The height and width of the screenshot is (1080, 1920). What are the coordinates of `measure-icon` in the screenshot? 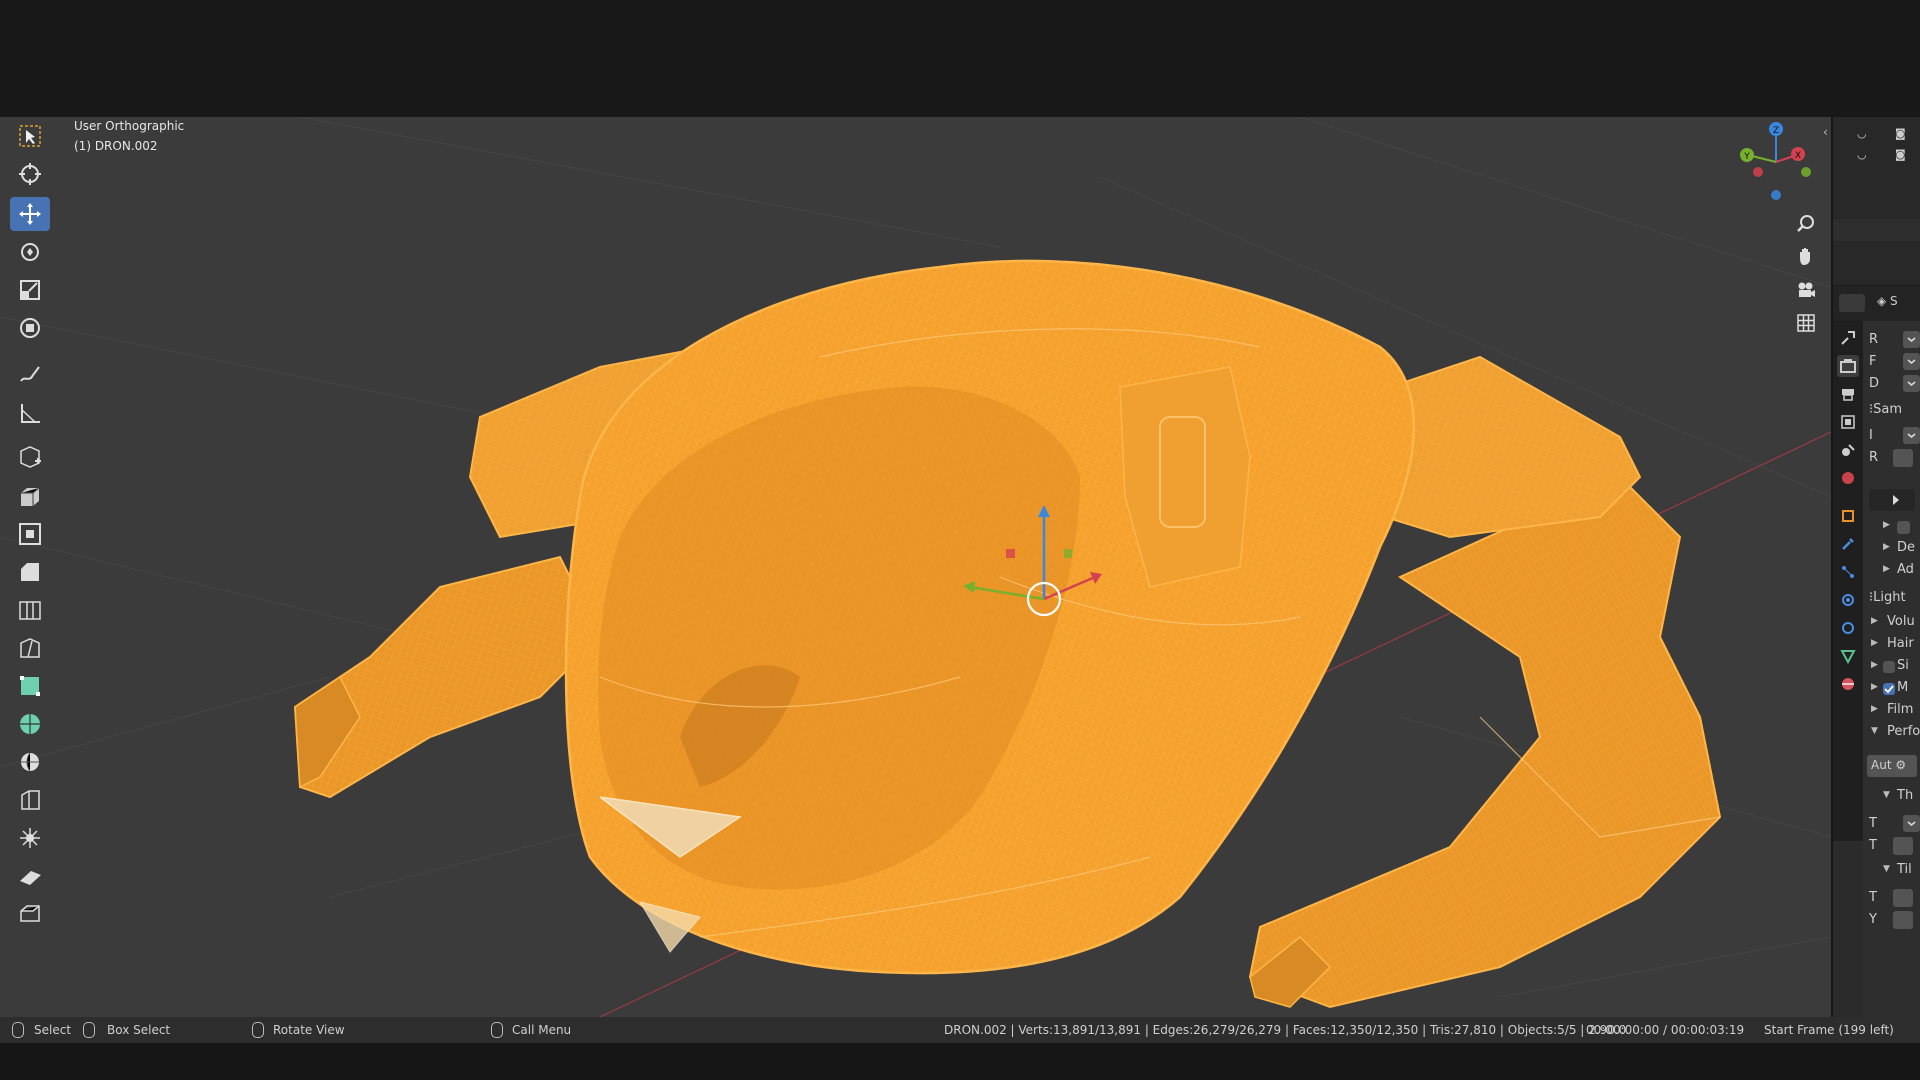 It's located at (30, 414).